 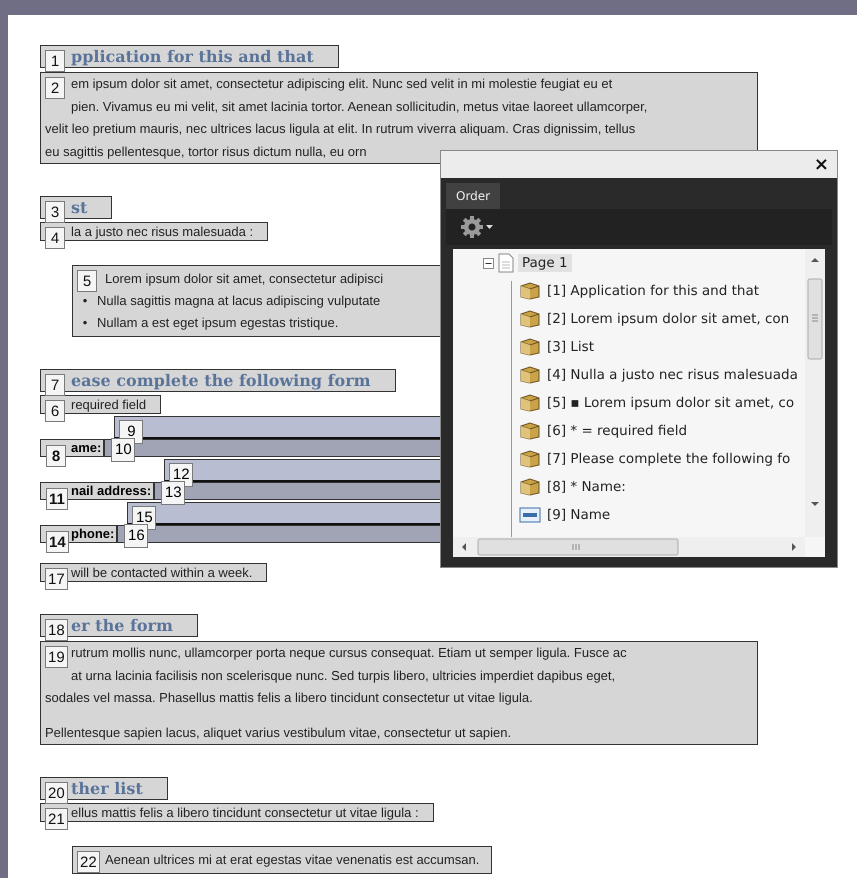 What do you see at coordinates (206, 151) in the screenshot?
I see `text-line: eu sagittis pellentesque, tortor risus dictum nulla, eu orn` at bounding box center [206, 151].